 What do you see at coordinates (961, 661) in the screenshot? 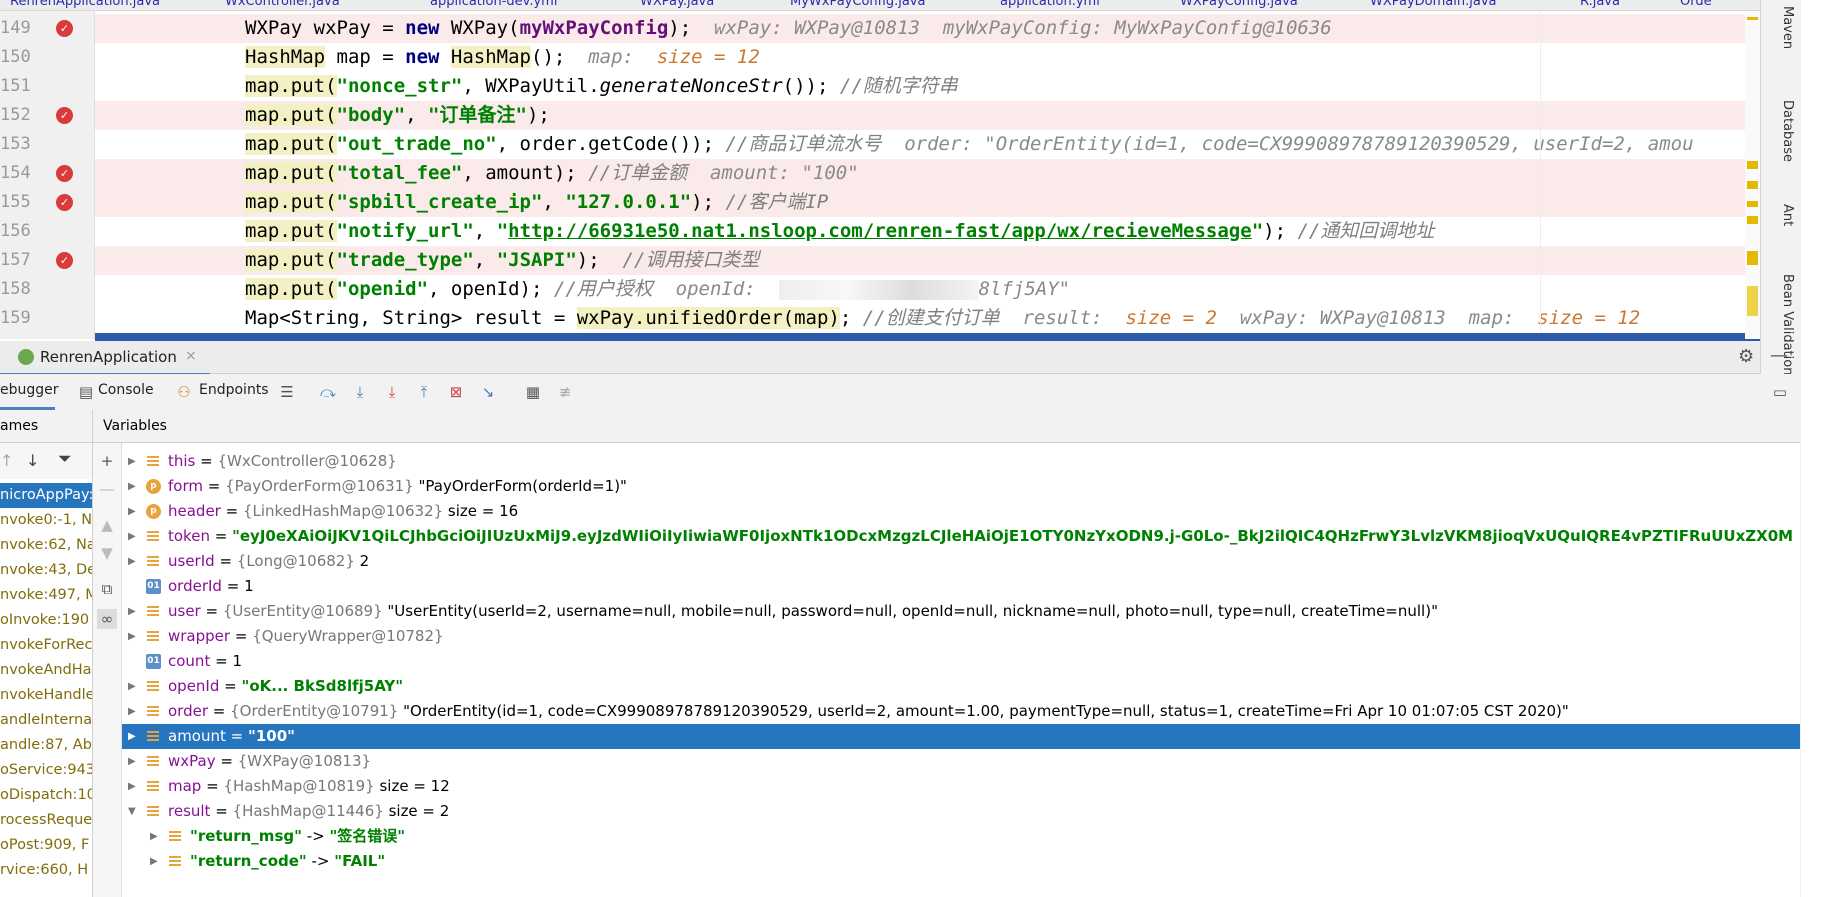
I see `variable-row: 01 count = 1` at bounding box center [961, 661].